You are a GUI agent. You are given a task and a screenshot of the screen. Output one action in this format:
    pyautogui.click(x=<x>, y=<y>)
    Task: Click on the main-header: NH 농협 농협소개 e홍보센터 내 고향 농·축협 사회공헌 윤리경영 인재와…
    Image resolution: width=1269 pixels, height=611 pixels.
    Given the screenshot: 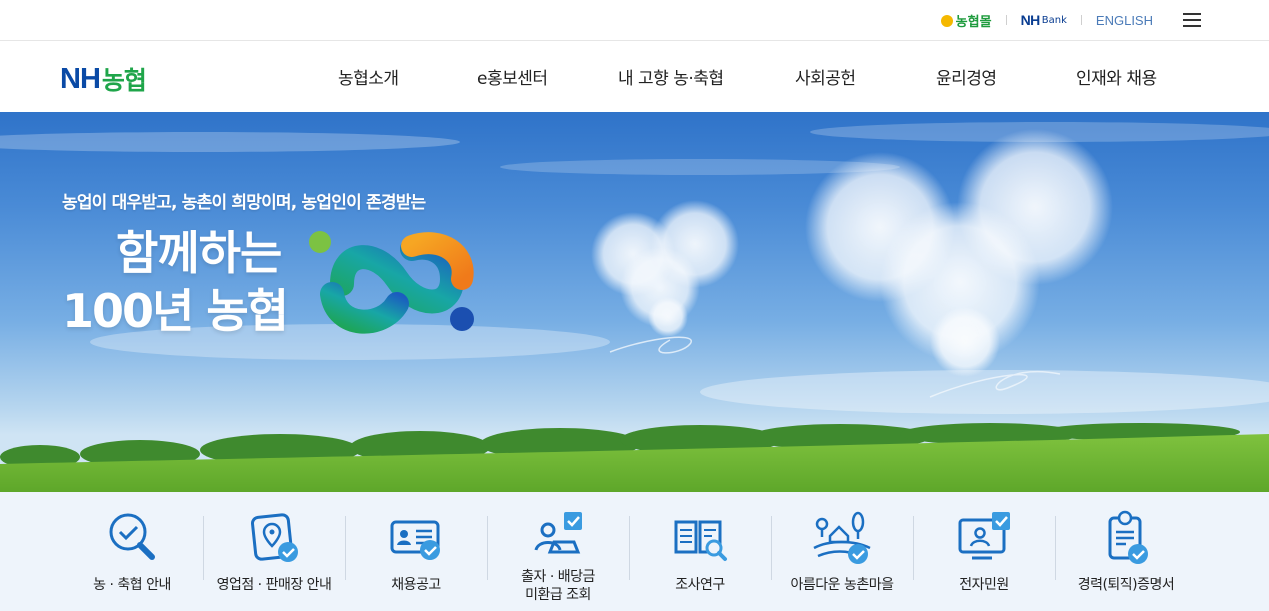 What is the action you would take?
    pyautogui.click(x=634, y=76)
    